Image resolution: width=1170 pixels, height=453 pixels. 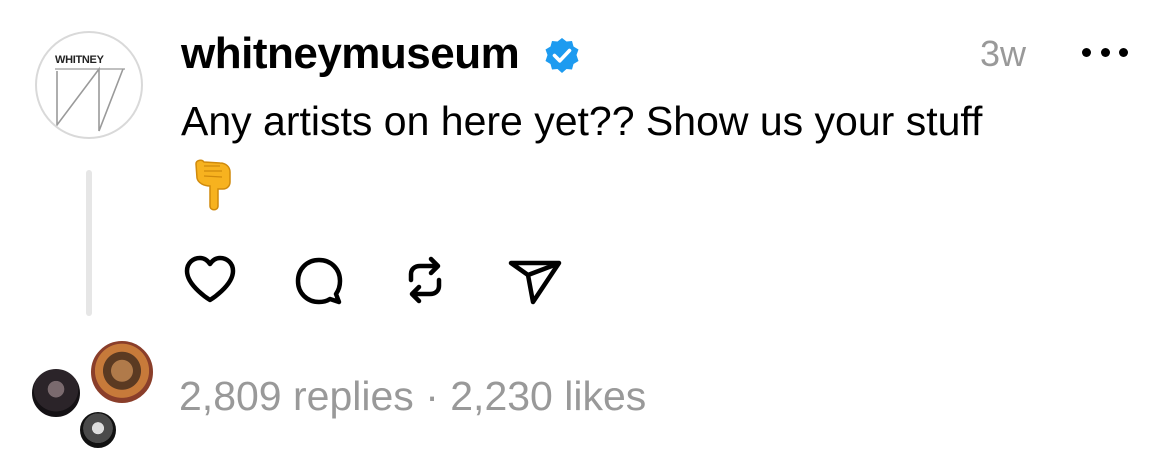 What do you see at coordinates (296, 396) in the screenshot?
I see `replies-count-link: 2,809 replies` at bounding box center [296, 396].